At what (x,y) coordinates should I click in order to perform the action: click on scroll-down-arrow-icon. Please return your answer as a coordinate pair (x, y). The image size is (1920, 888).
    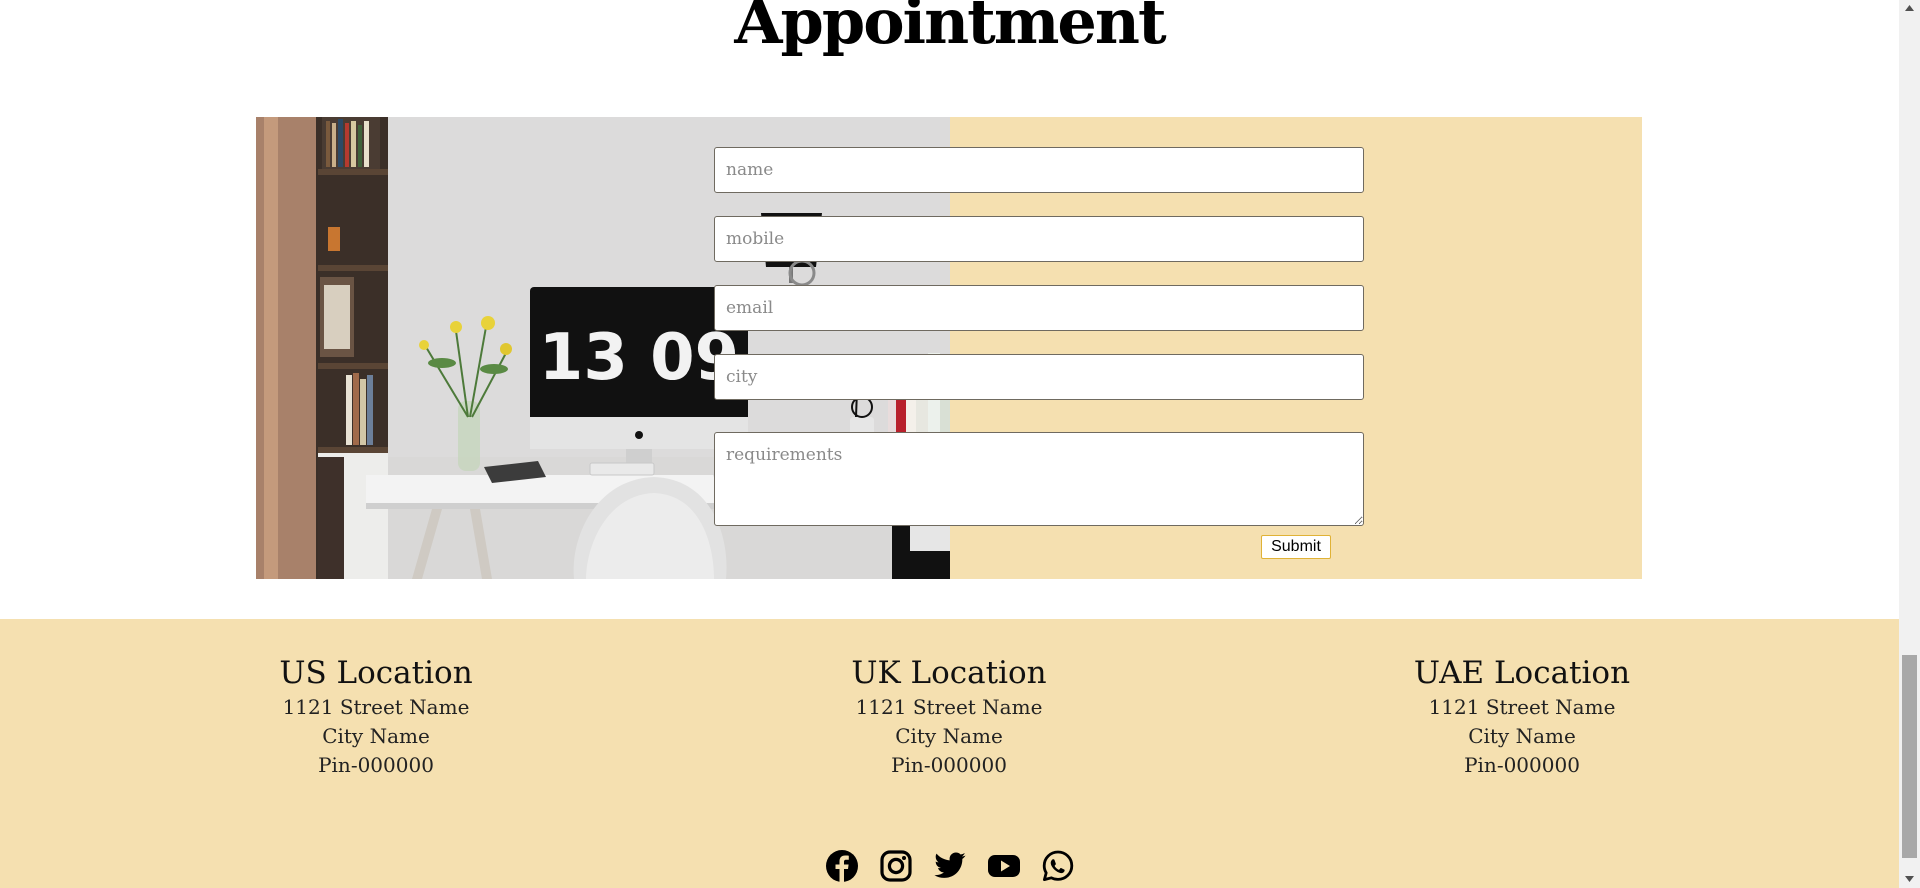
    Looking at the image, I should click on (1909, 879).